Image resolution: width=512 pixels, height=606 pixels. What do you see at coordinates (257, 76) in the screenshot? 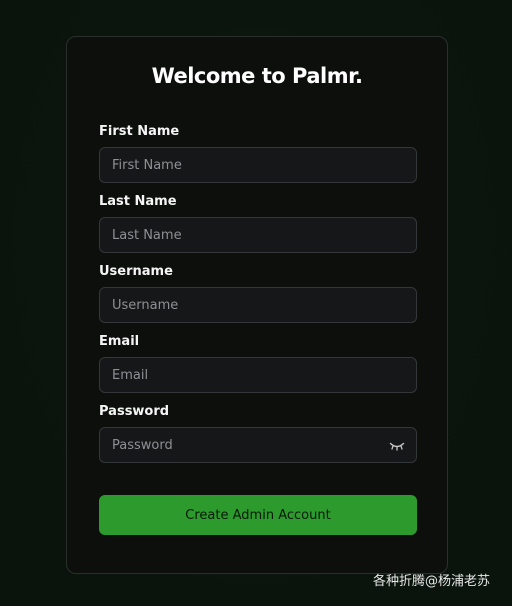
I see `page-title: Welcome to Palmr.` at bounding box center [257, 76].